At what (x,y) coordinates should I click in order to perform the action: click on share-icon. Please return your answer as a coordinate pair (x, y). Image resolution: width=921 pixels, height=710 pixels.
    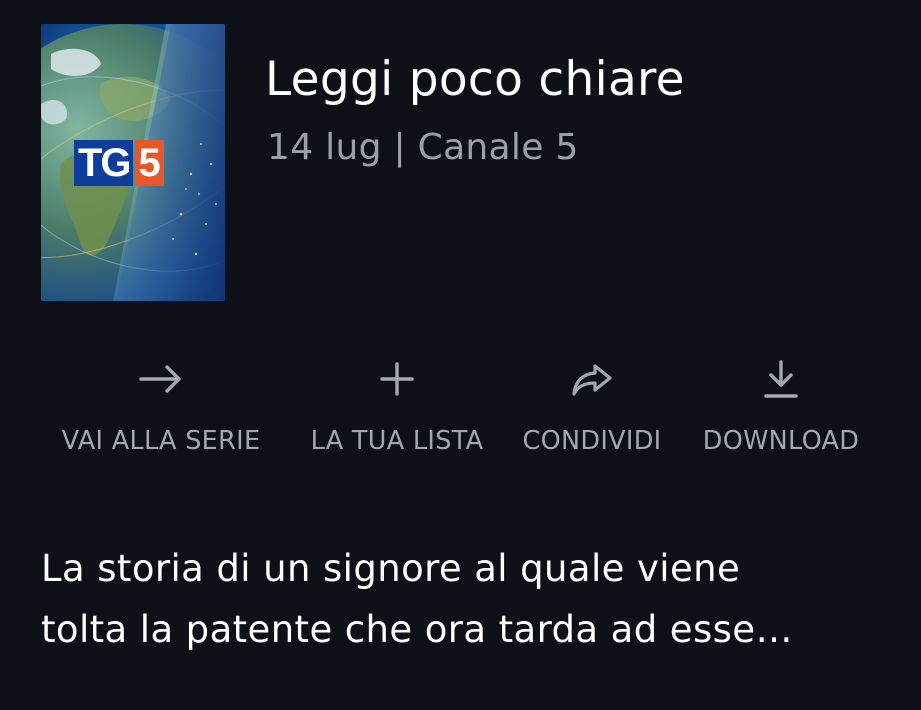
    Looking at the image, I should click on (592, 380).